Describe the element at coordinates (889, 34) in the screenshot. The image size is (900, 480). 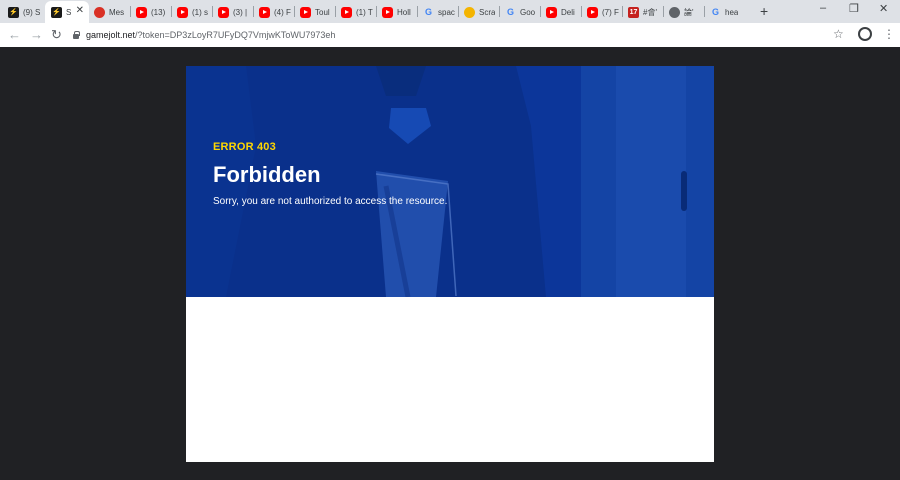
I see `menu-kebab-icon: ⋮` at that location.